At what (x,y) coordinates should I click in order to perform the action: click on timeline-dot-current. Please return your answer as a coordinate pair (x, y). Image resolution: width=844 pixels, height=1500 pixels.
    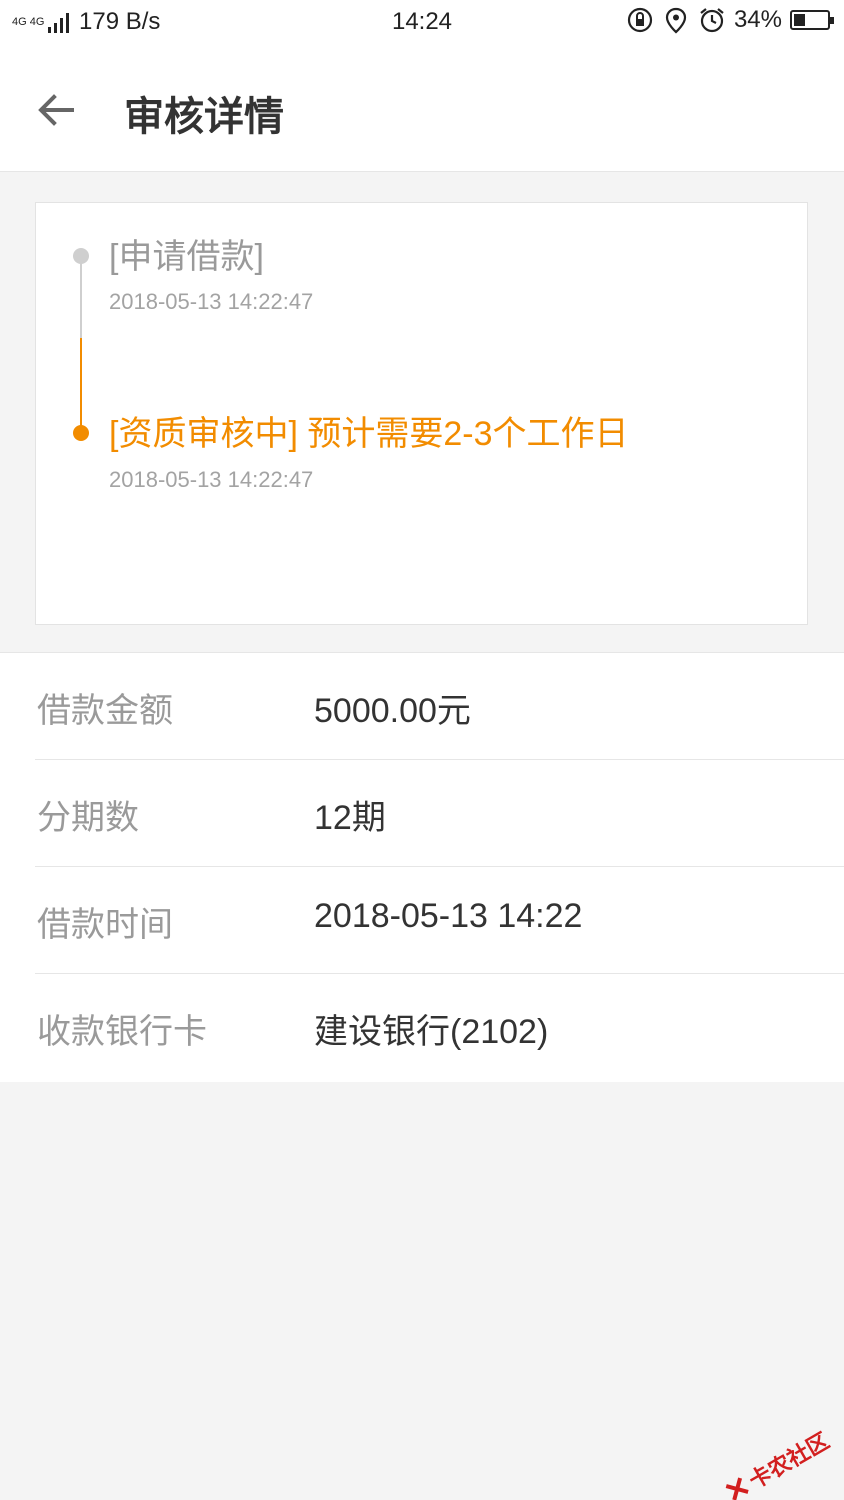
    Looking at the image, I should click on (81, 433).